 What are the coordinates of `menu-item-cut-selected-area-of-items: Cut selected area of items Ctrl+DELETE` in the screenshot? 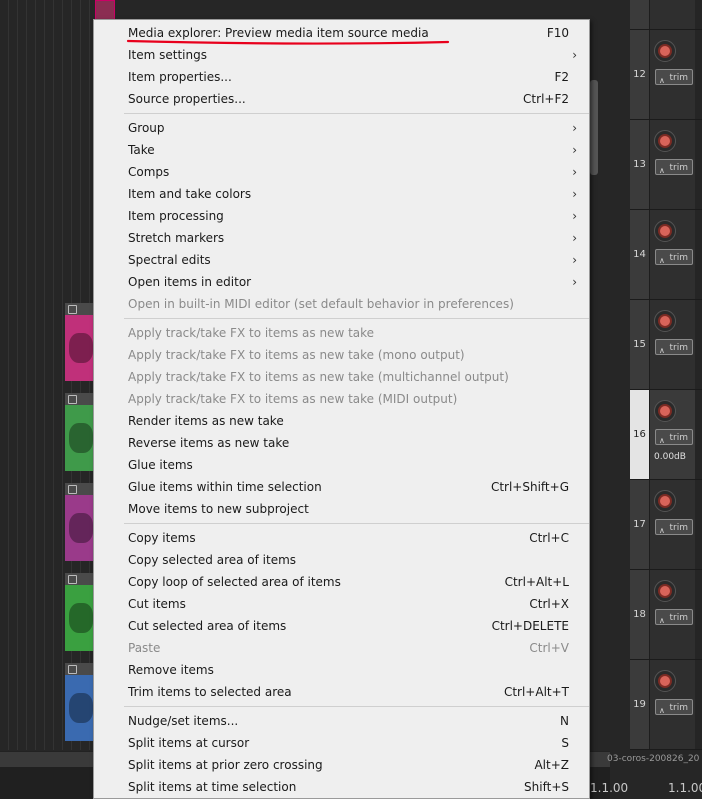 It's located at (341, 626).